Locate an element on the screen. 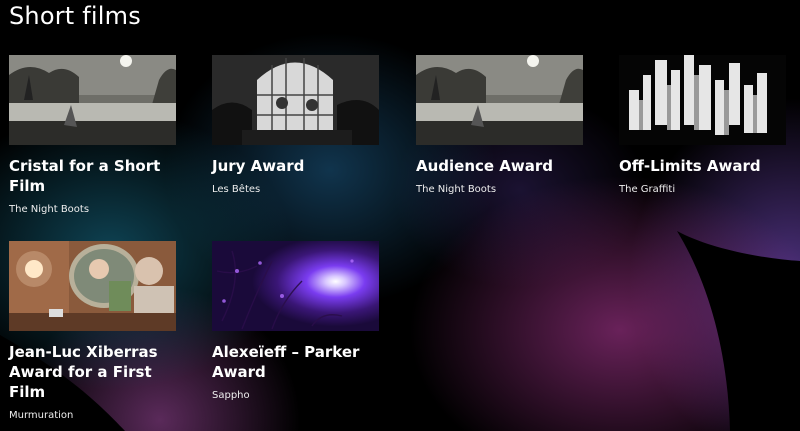 This screenshot has height=431, width=800. decorative-arc-shape is located at coordinates (738, 331).